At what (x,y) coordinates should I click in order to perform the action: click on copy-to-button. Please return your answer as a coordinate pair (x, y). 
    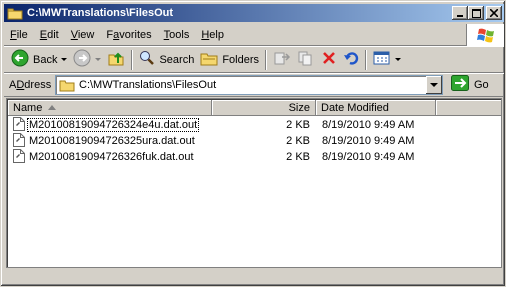
    Looking at the image, I should click on (306, 60).